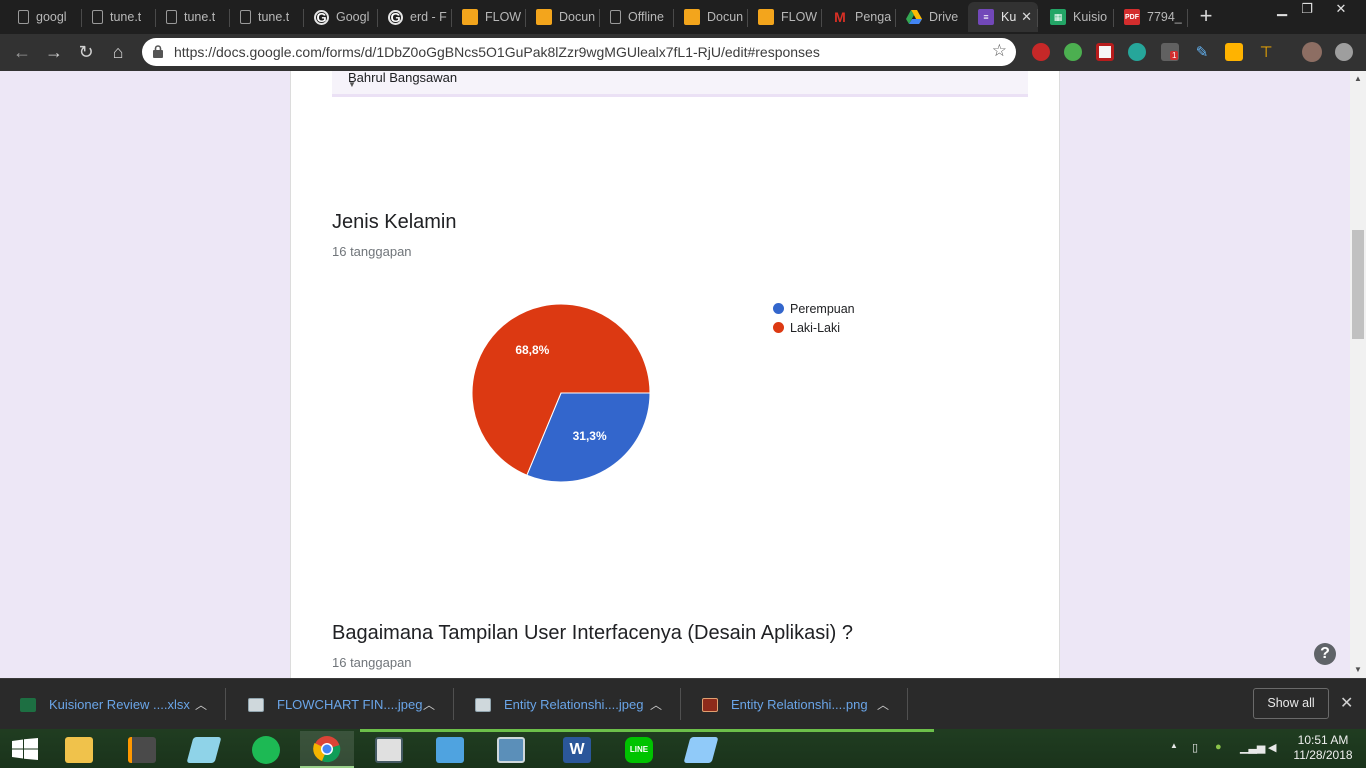 The height and width of the screenshot is (768, 1366). I want to click on scroll-up-arrow-icon: ▲, so click(1358, 78).